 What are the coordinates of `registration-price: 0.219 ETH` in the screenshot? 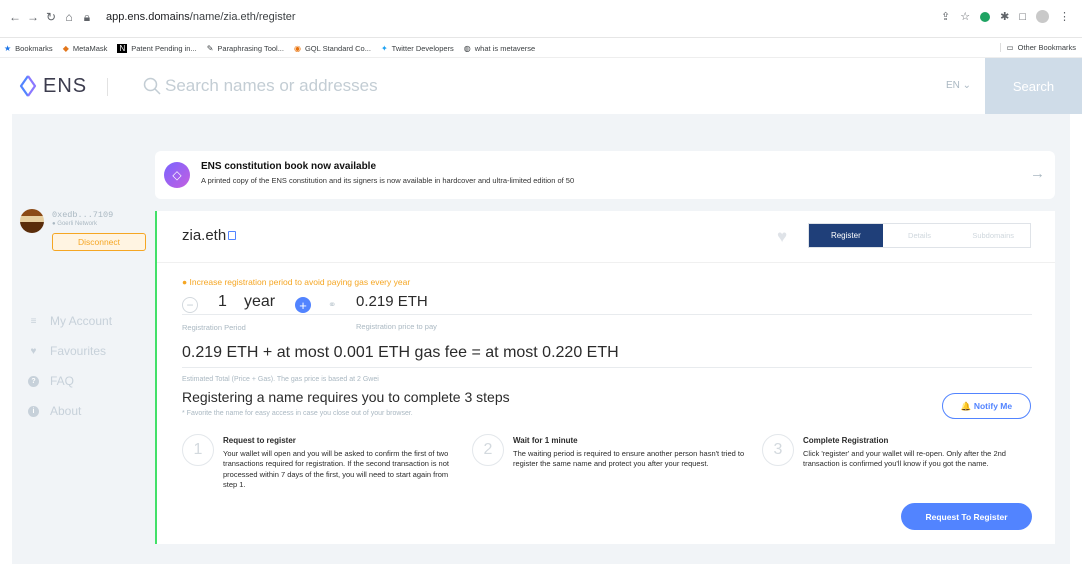 It's located at (392, 301).